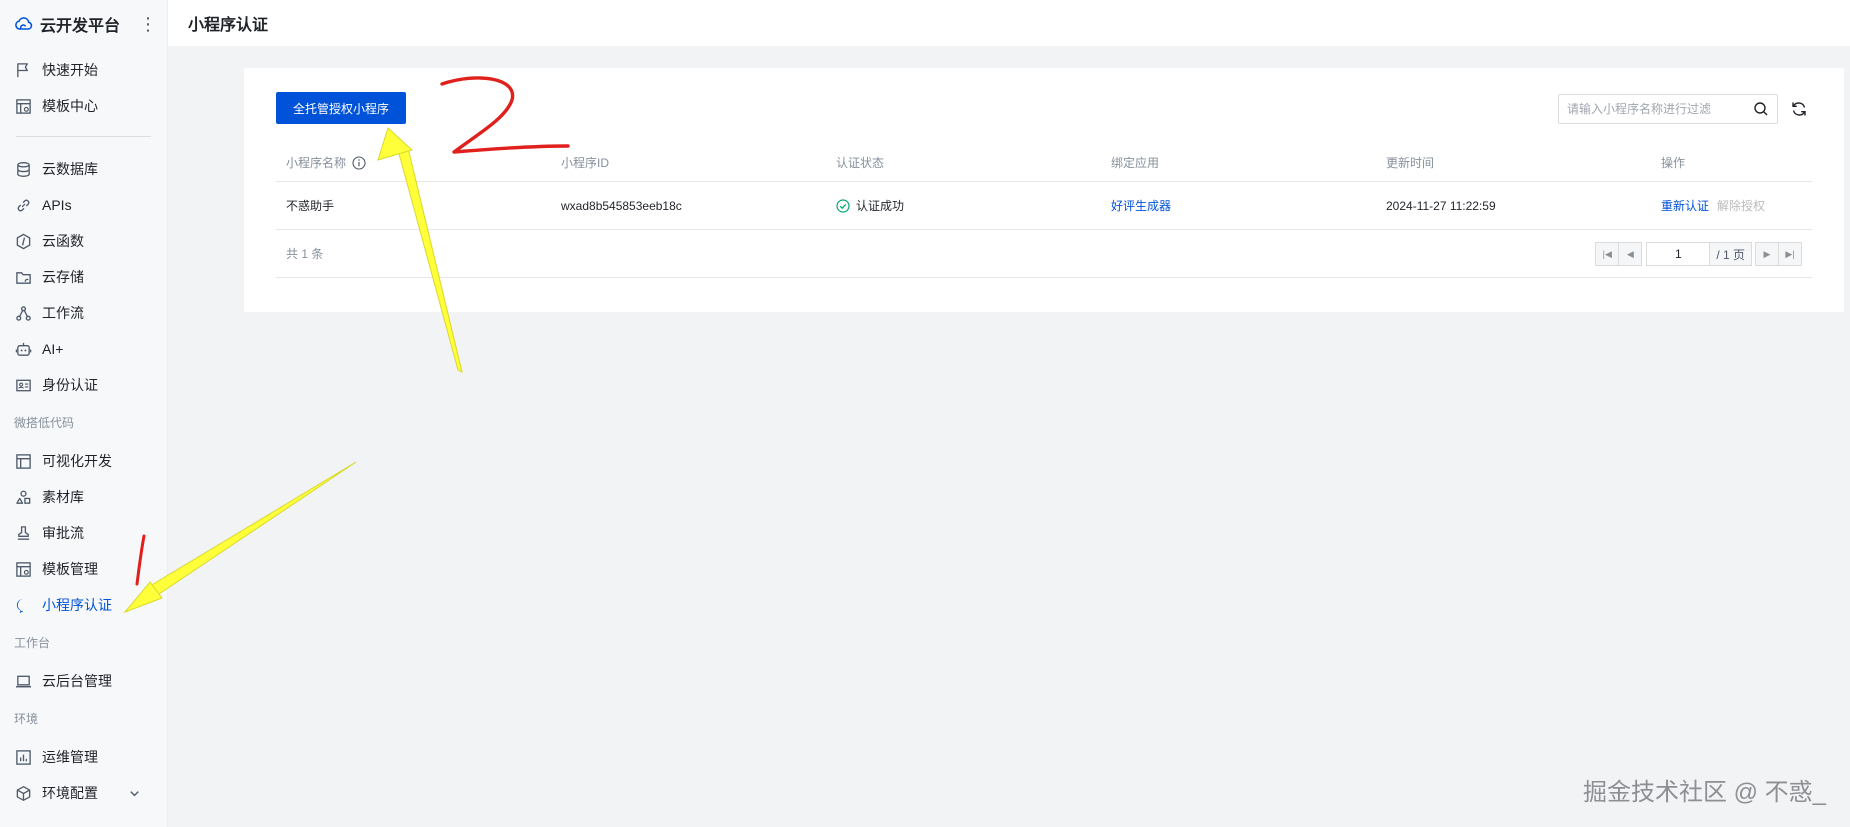  Describe the element at coordinates (63, 277) in the screenshot. I see `sidebar-item-label: 云存储` at that location.